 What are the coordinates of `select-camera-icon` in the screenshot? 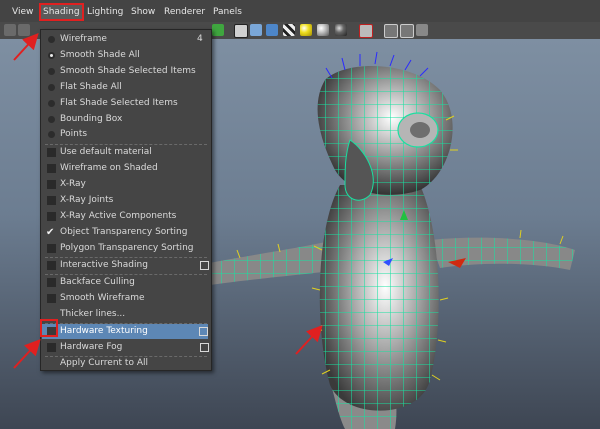 It's located at (24, 30).